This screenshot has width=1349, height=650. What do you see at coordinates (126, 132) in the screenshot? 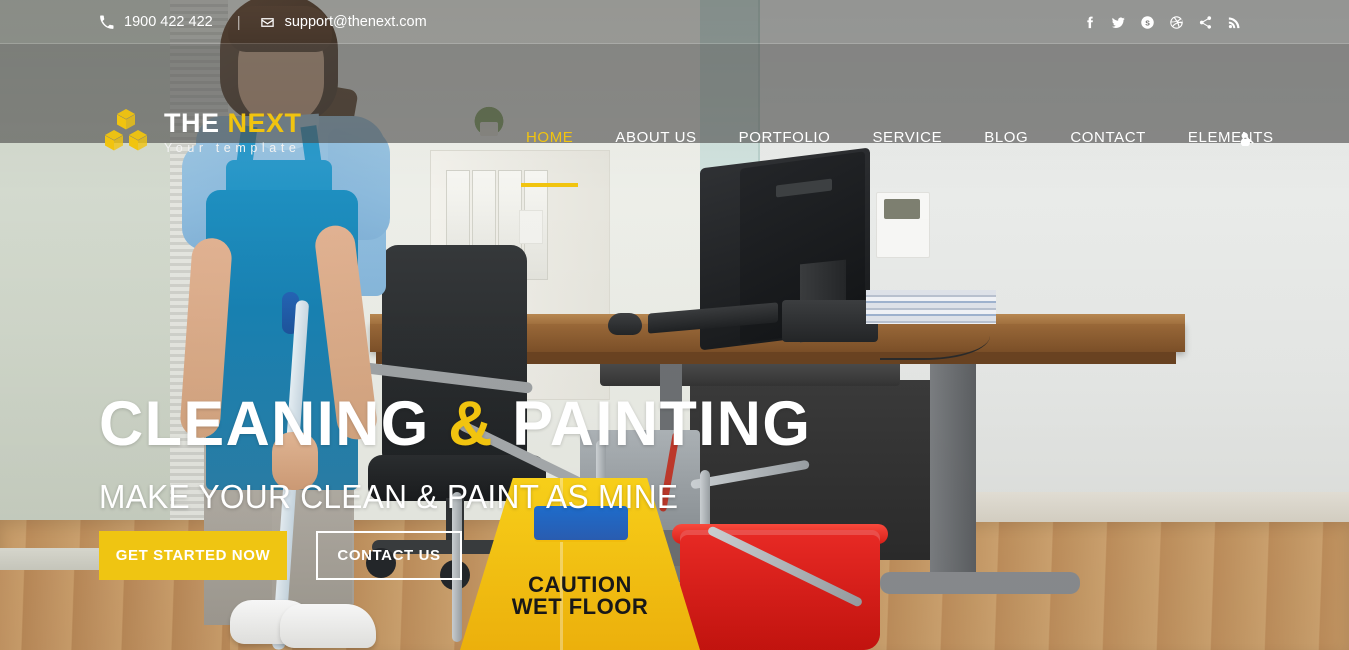
I see `cubes-logo-icon` at bounding box center [126, 132].